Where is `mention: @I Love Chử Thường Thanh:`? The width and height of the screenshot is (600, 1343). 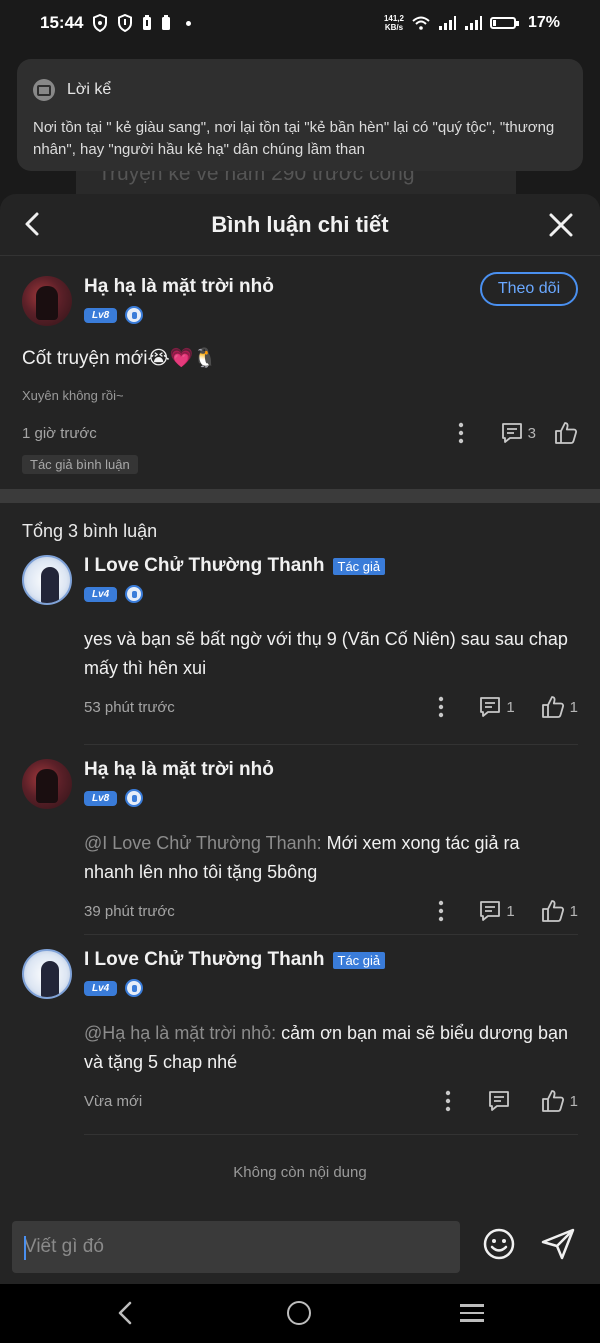 mention: @I Love Chử Thường Thanh: is located at coordinates (205, 843).